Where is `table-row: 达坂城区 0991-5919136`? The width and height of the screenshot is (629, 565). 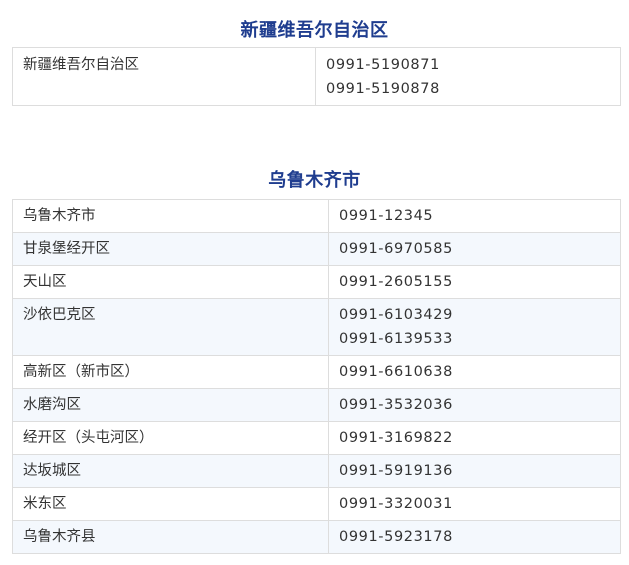
table-row: 达坂城区 0991-5919136 is located at coordinates (316, 471).